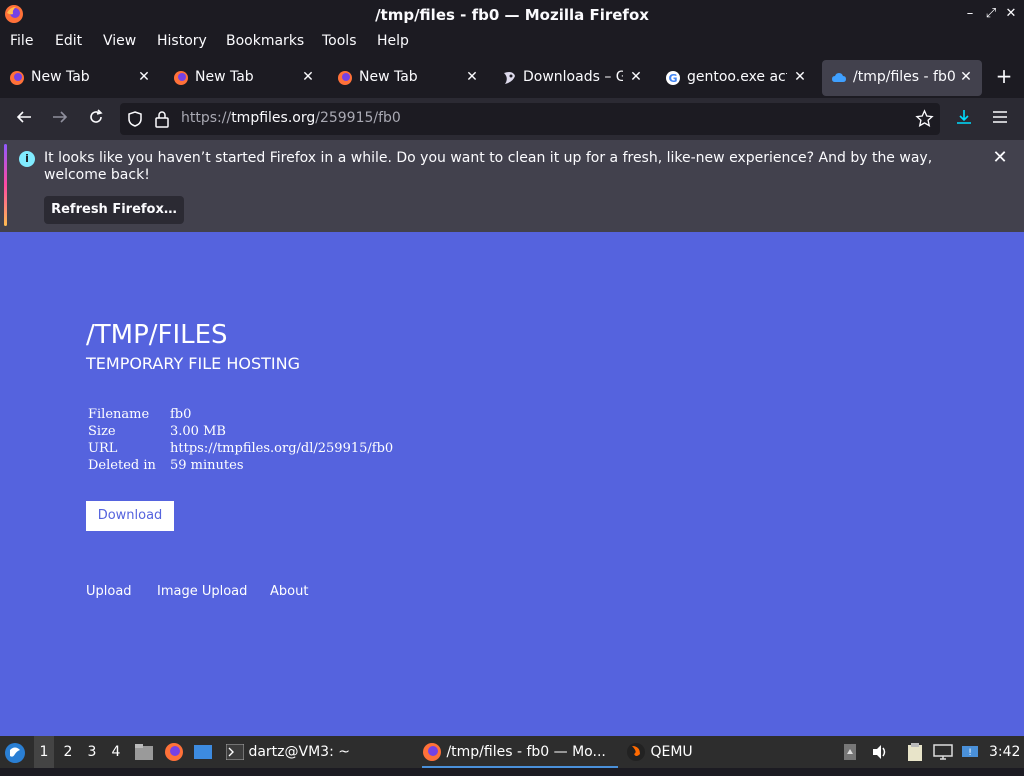  What do you see at coordinates (991, 14) in the screenshot?
I see `maximize-button: ⤢` at bounding box center [991, 14].